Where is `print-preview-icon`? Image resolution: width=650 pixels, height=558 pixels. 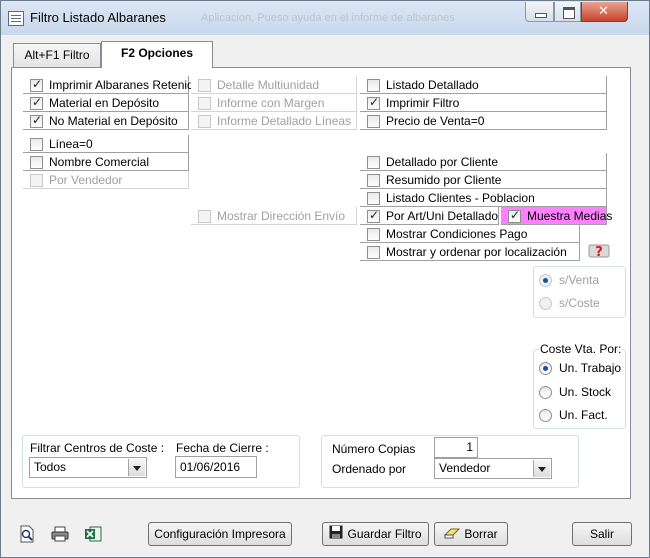
print-preview-icon is located at coordinates (27, 534).